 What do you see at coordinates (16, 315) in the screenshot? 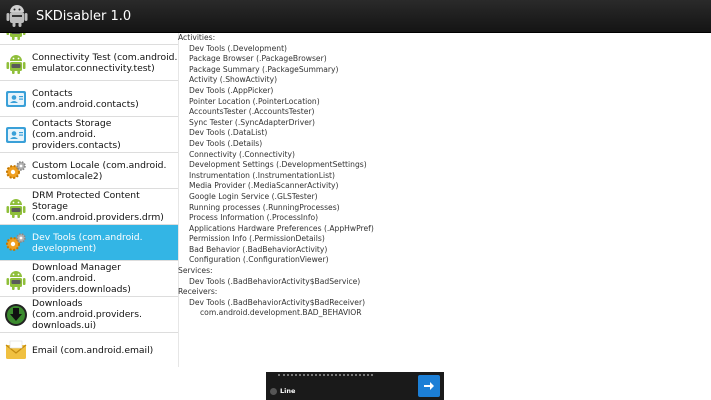
I see `download-icon` at bounding box center [16, 315].